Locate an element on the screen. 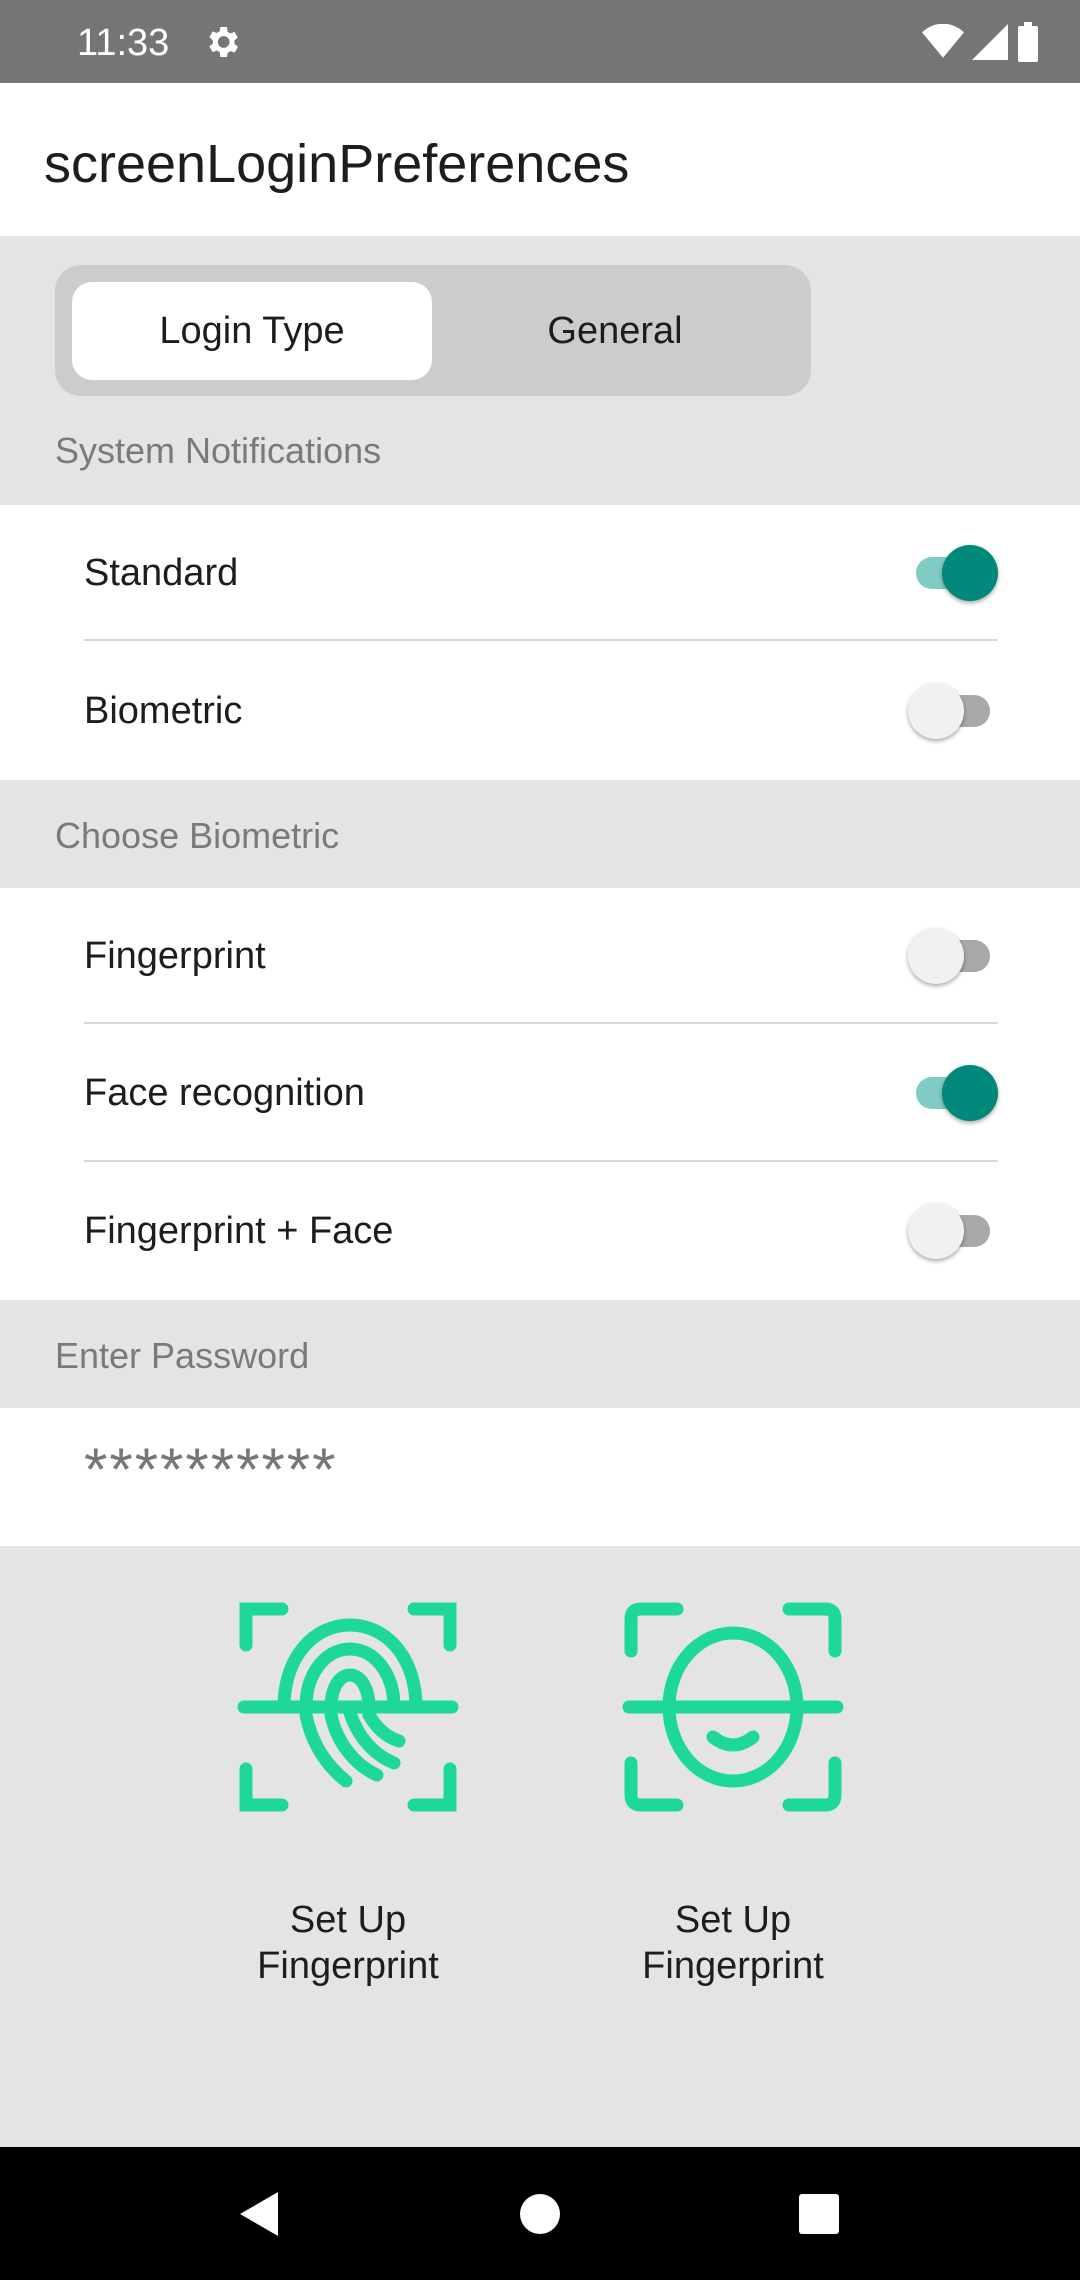 The width and height of the screenshot is (1080, 2280). app-bar: screenLoginPreferences is located at coordinates (540, 159).